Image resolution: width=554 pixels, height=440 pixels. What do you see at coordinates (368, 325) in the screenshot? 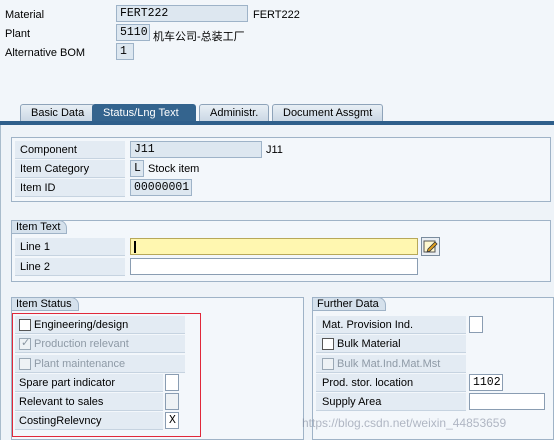
I see `mat-provision-ind-label: Mat. Provision Ind.` at bounding box center [368, 325].